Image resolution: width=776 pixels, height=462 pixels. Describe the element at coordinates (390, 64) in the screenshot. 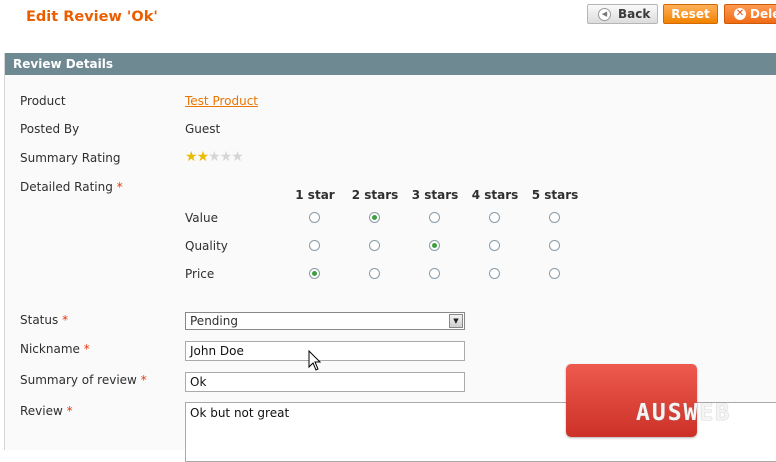

I see `panel-header: Review Details` at that location.